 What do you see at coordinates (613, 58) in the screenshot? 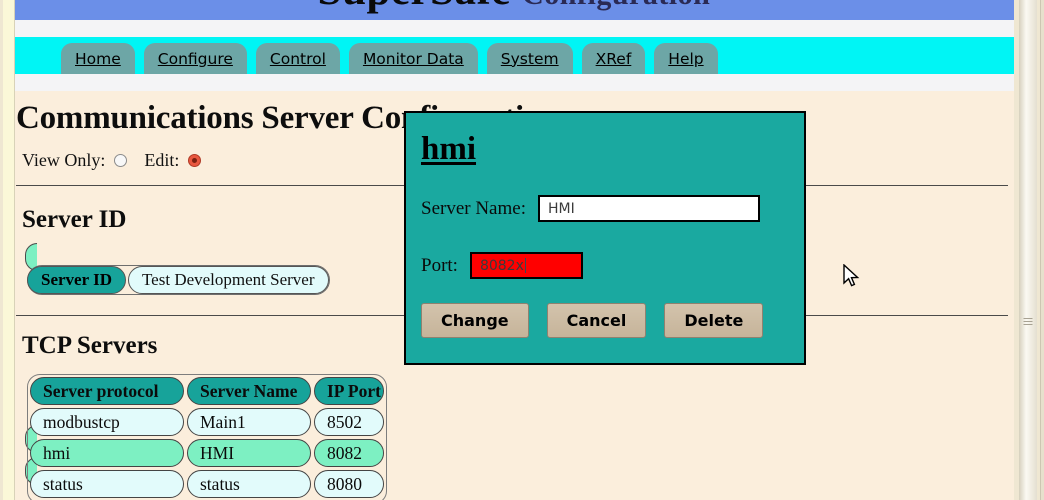
I see `nav-tab-xref: XRef` at bounding box center [613, 58].